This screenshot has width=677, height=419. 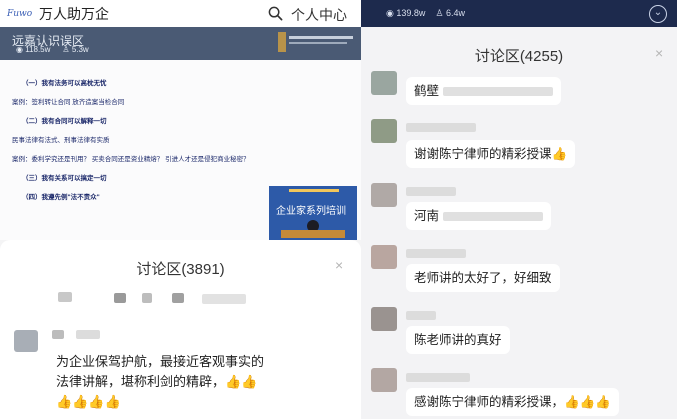 What do you see at coordinates (74, 13) in the screenshot?
I see `app-title: 万人助万企` at bounding box center [74, 13].